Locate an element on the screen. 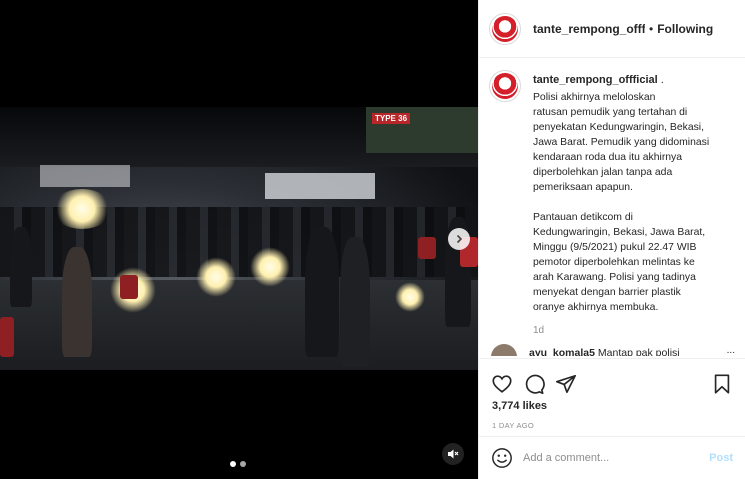 This screenshot has width=745, height=479. header-username: tante_rempong_offficial is located at coordinates (589, 29).